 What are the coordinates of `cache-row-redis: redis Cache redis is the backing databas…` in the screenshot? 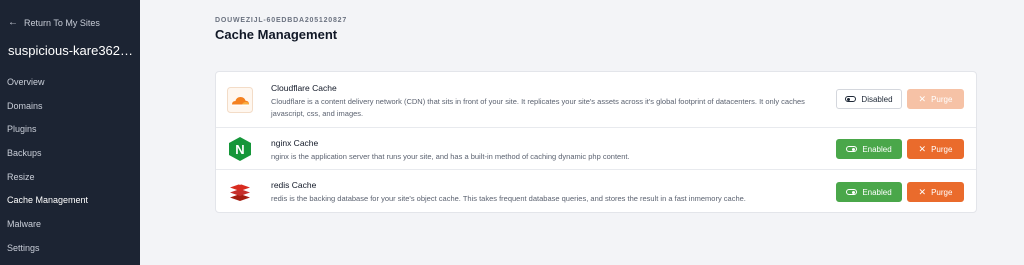 It's located at (596, 190).